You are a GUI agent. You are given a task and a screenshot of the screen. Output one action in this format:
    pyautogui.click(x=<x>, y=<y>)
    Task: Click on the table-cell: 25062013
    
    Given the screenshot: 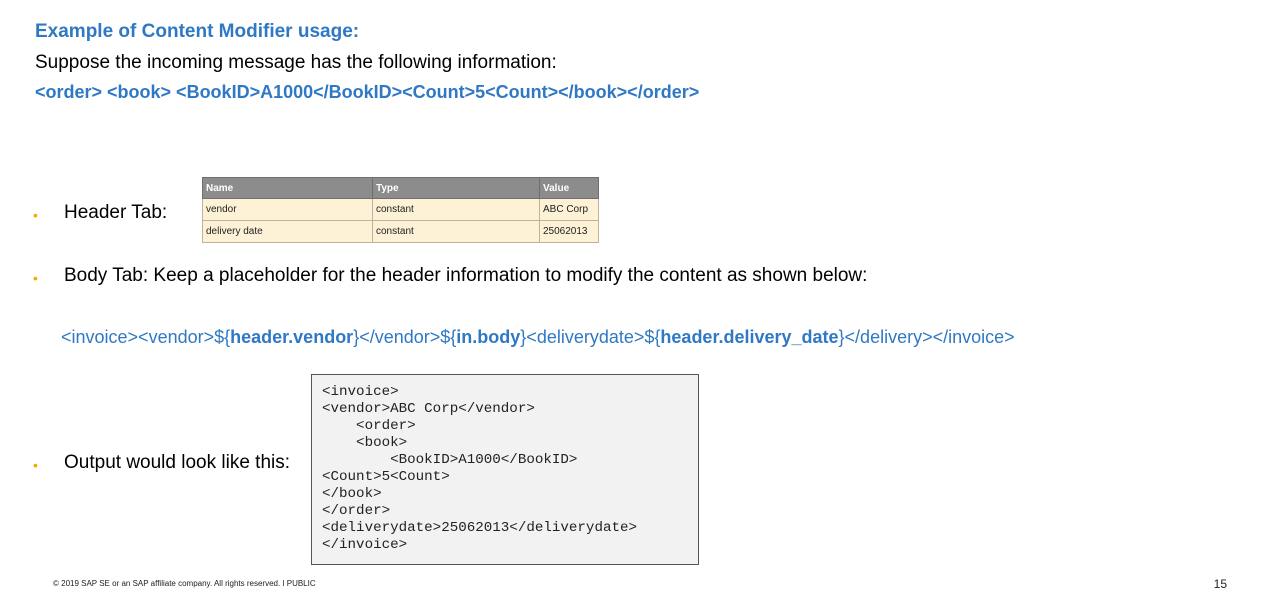 What is the action you would take?
    pyautogui.click(x=569, y=231)
    